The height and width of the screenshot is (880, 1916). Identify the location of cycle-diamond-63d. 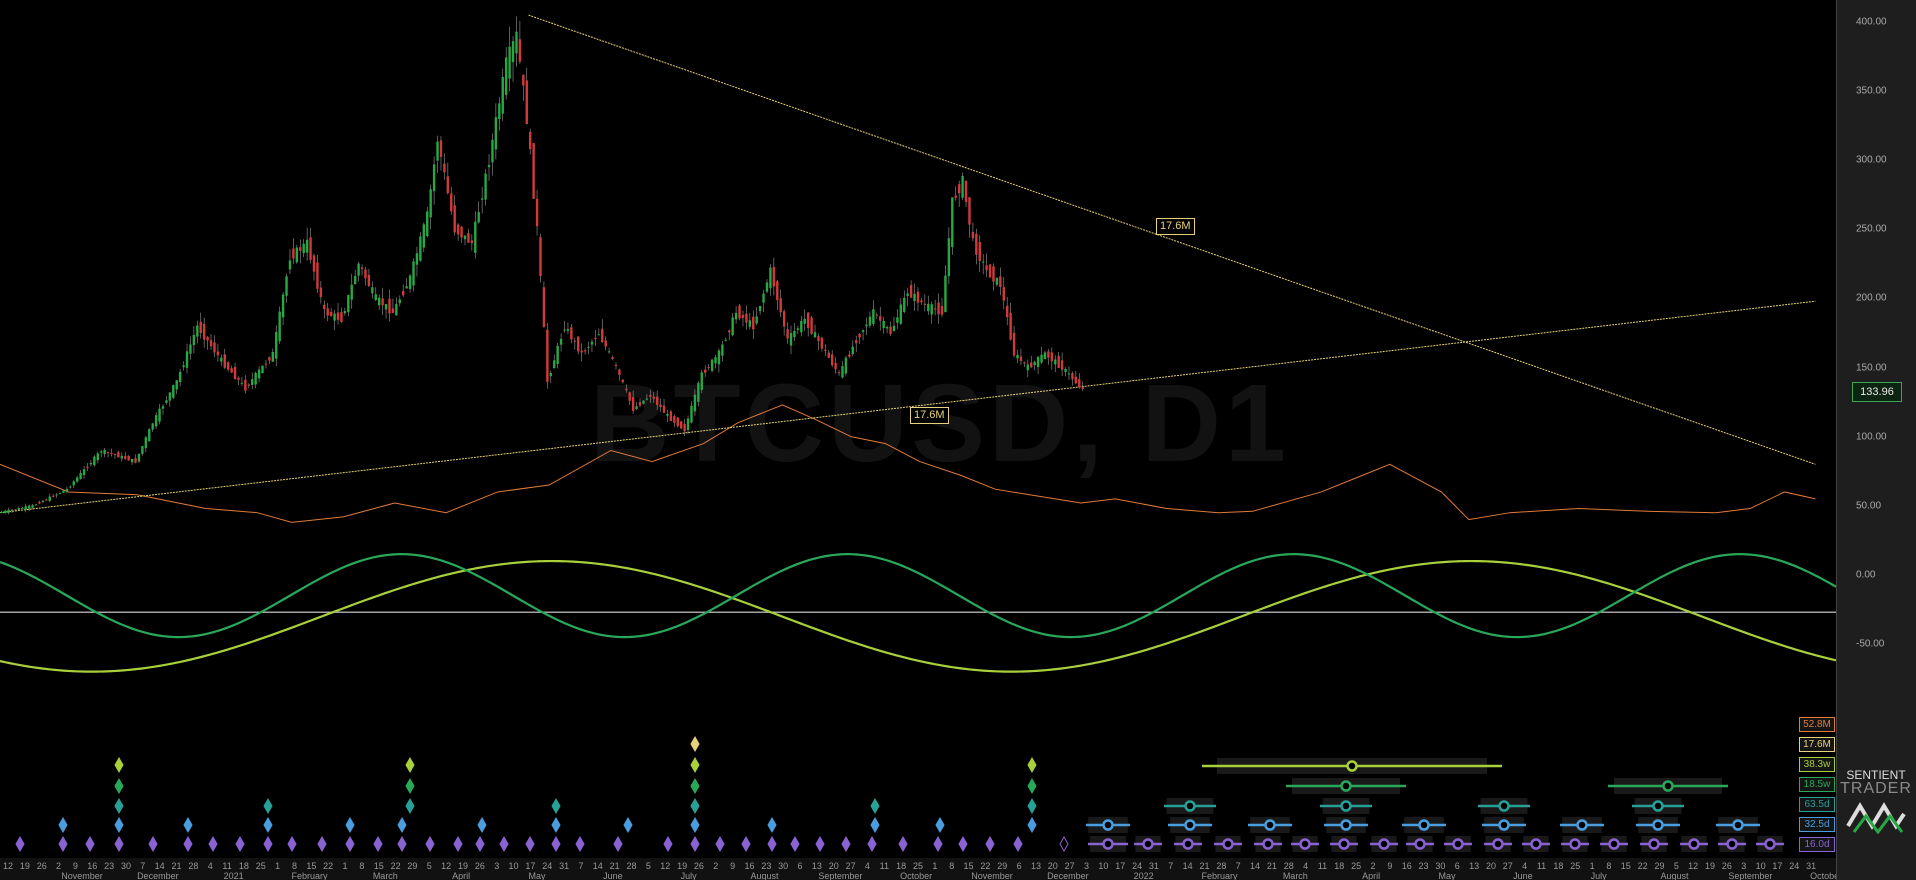
(1032, 806).